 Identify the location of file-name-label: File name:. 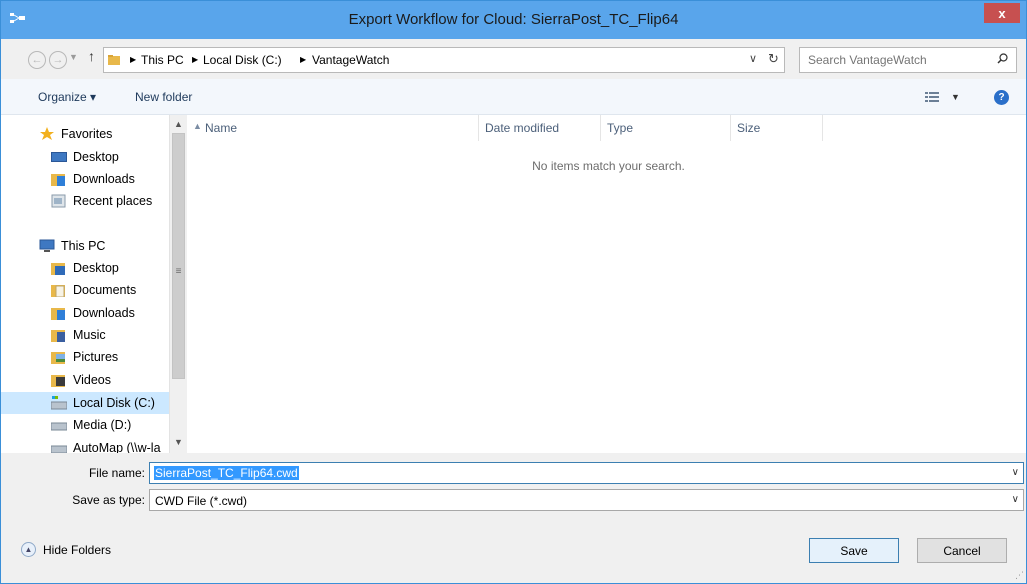
(116, 473).